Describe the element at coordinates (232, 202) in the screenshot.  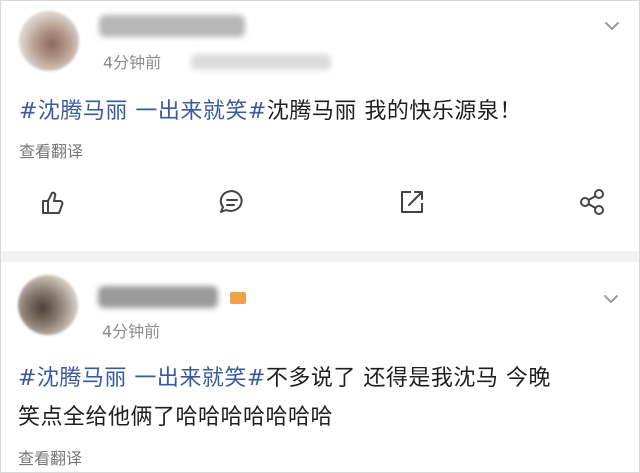
I see `comment-icon` at that location.